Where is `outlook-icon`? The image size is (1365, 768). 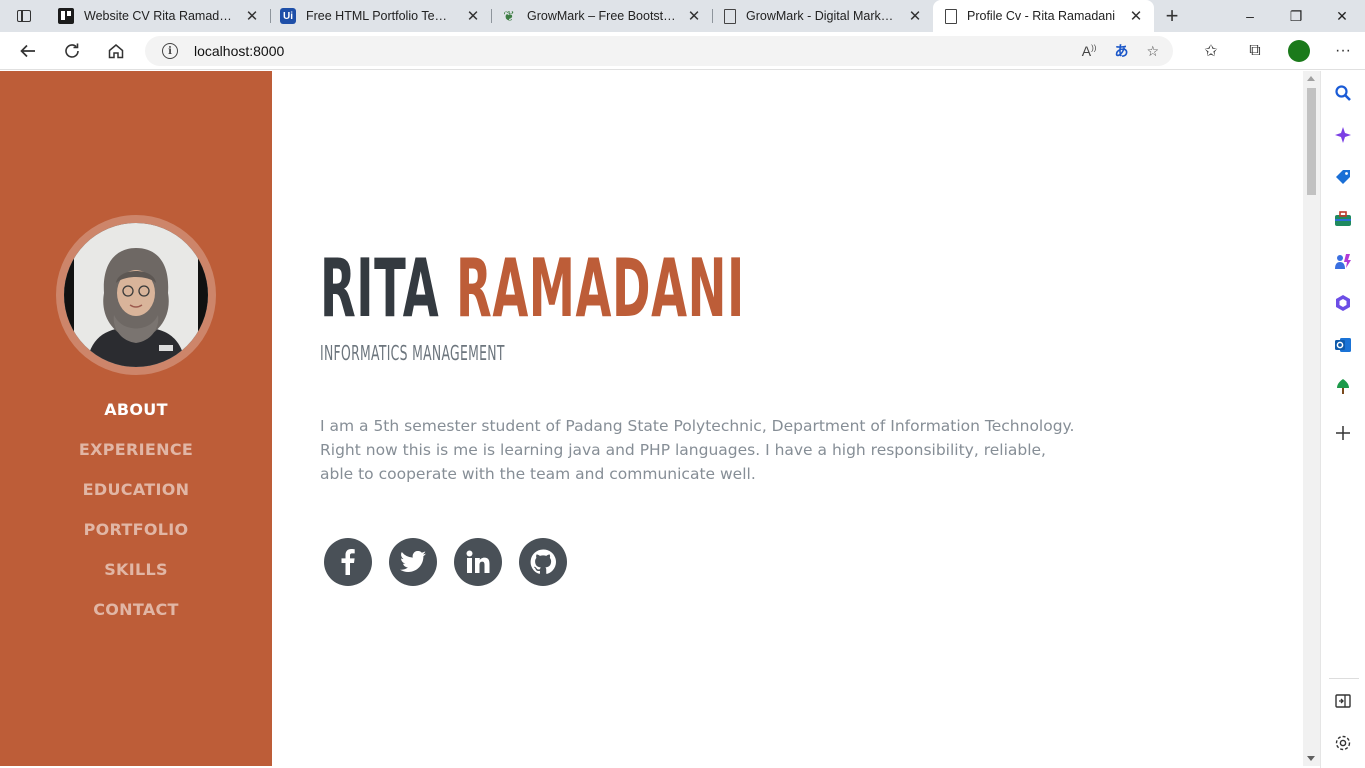
outlook-icon is located at coordinates (1343, 345).